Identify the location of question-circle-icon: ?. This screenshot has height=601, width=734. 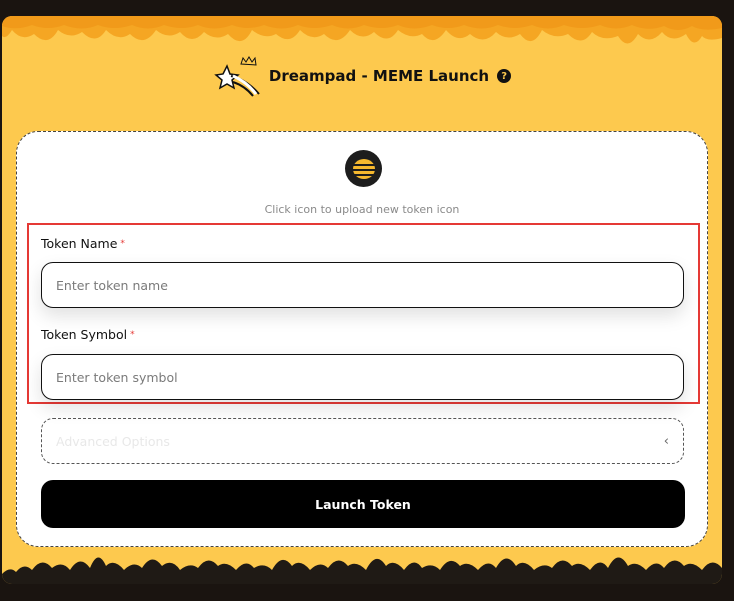
(504, 76).